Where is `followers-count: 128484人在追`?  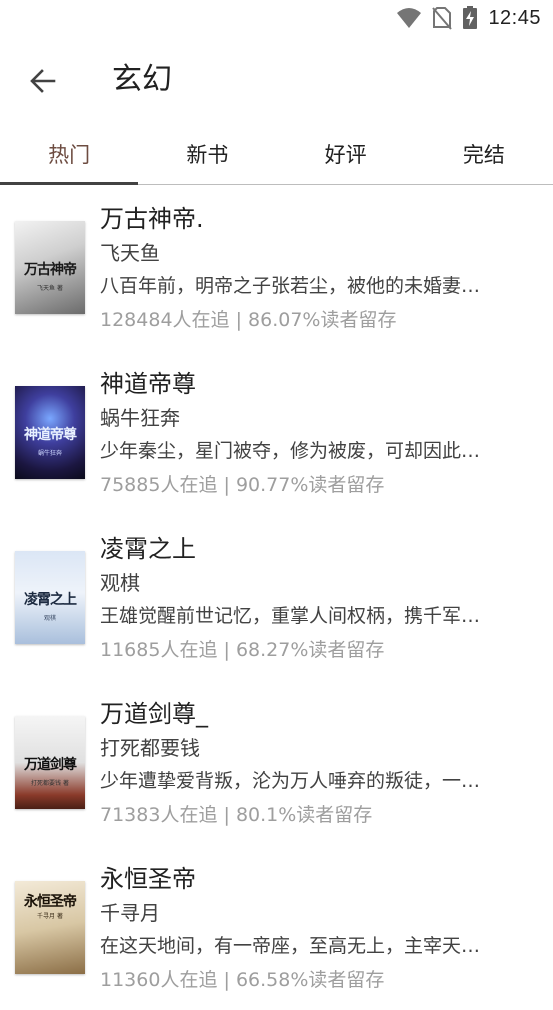 followers-count: 128484人在追 is located at coordinates (165, 320).